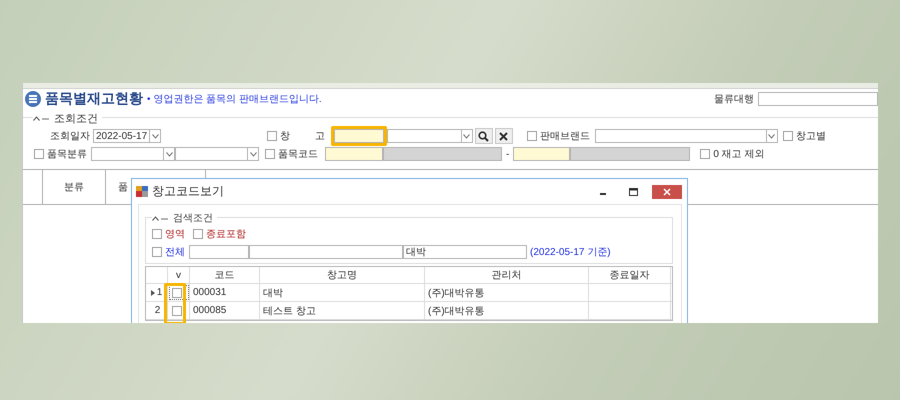 Image resolution: width=900 pixels, height=400 pixels. Describe the element at coordinates (507, 275) in the screenshot. I see `column-header: 관리처` at that location.